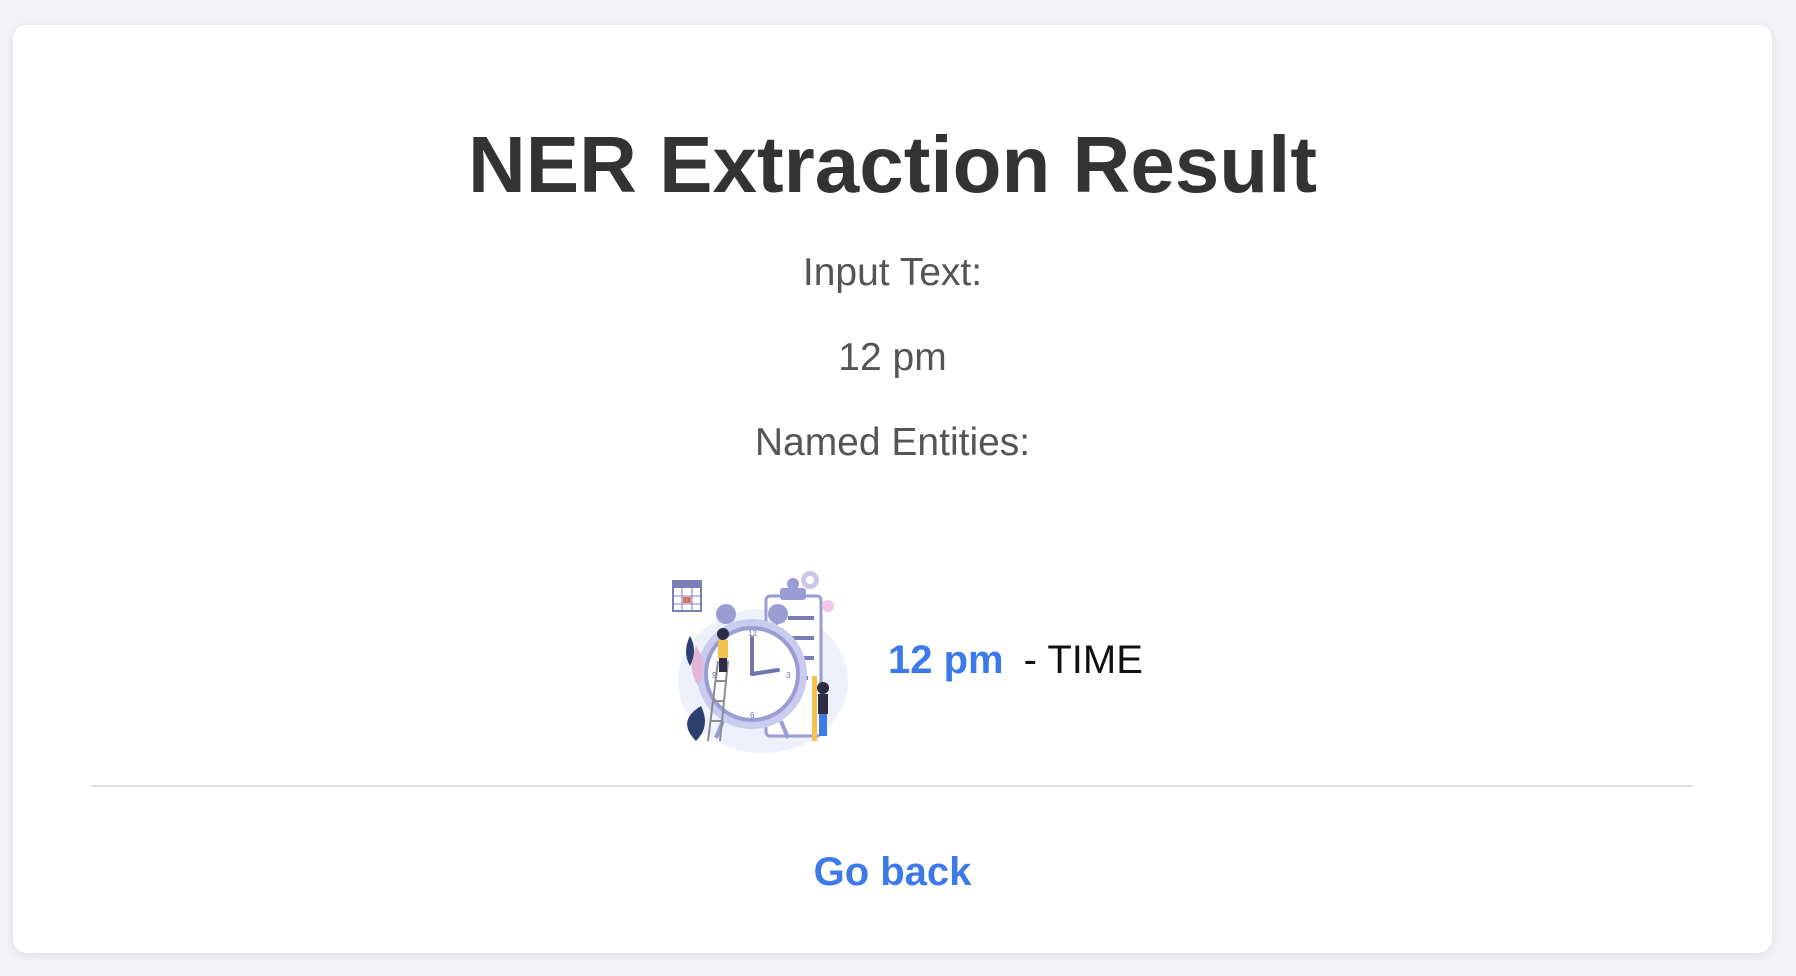 The height and width of the screenshot is (976, 1796). Describe the element at coordinates (892, 872) in the screenshot. I see `go-back-link: Go back` at that location.